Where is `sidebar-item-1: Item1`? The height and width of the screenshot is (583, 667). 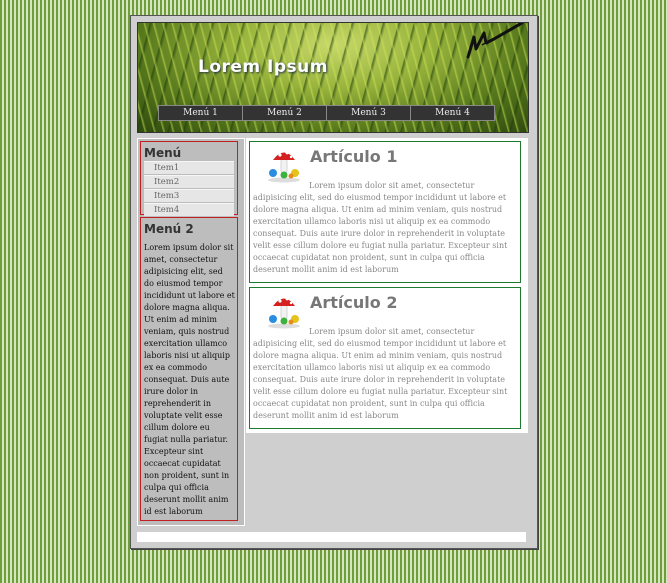 sidebar-item-1: Item1 is located at coordinates (189, 167).